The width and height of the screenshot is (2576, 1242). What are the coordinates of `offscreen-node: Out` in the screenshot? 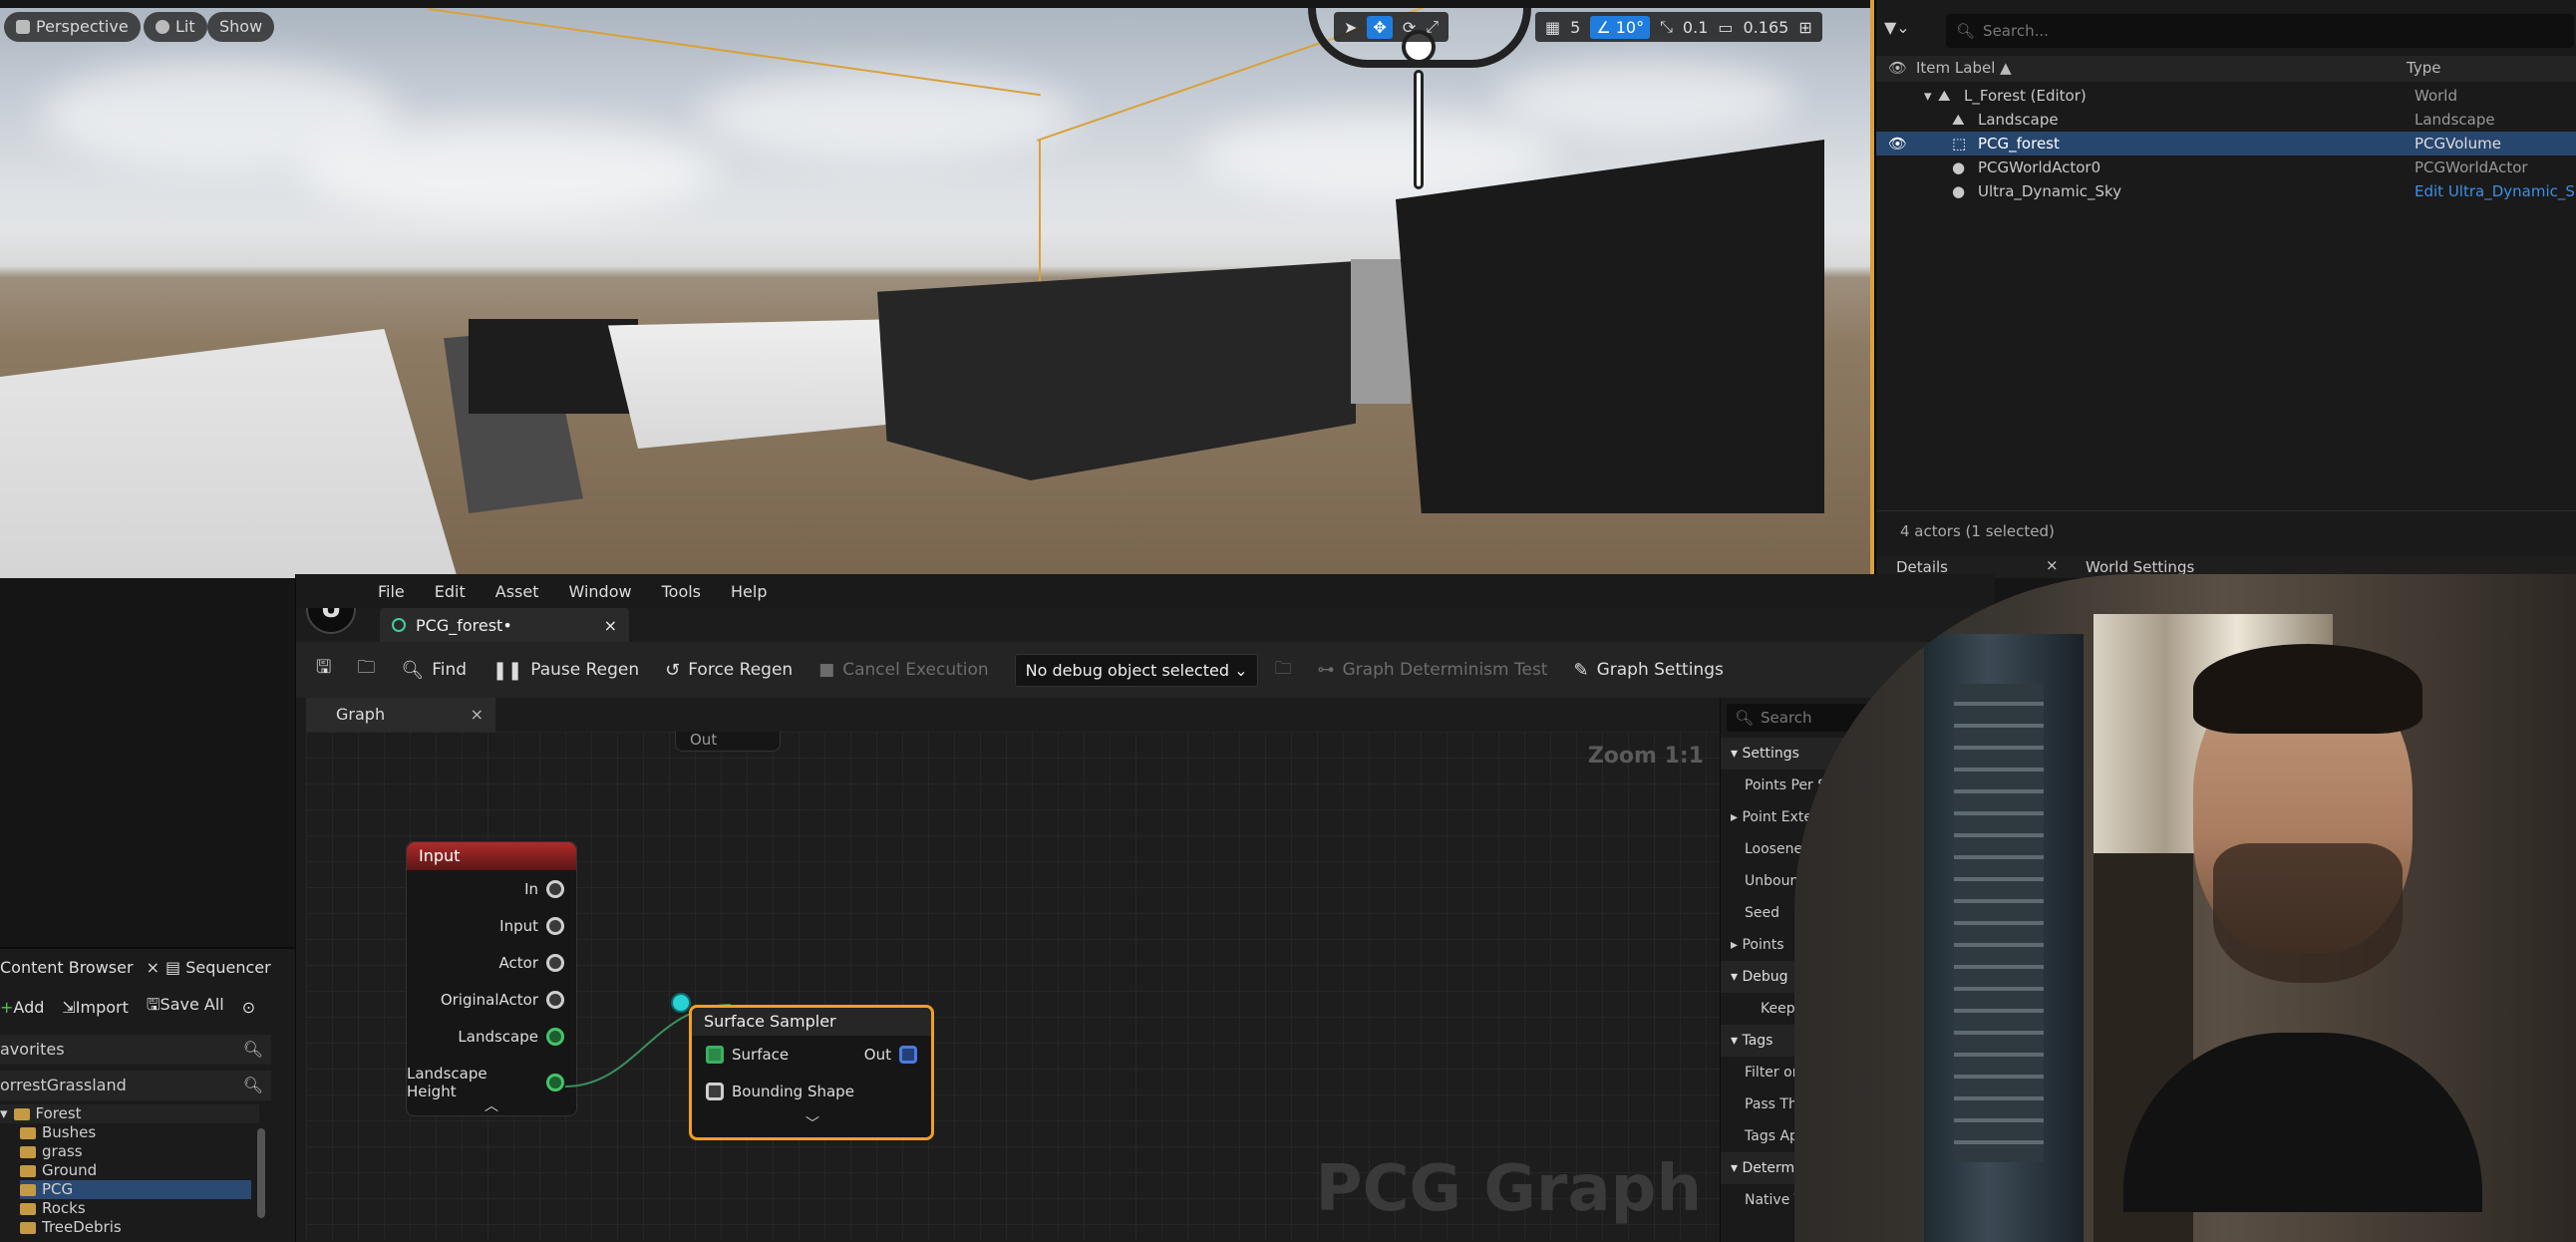 It's located at (728, 742).